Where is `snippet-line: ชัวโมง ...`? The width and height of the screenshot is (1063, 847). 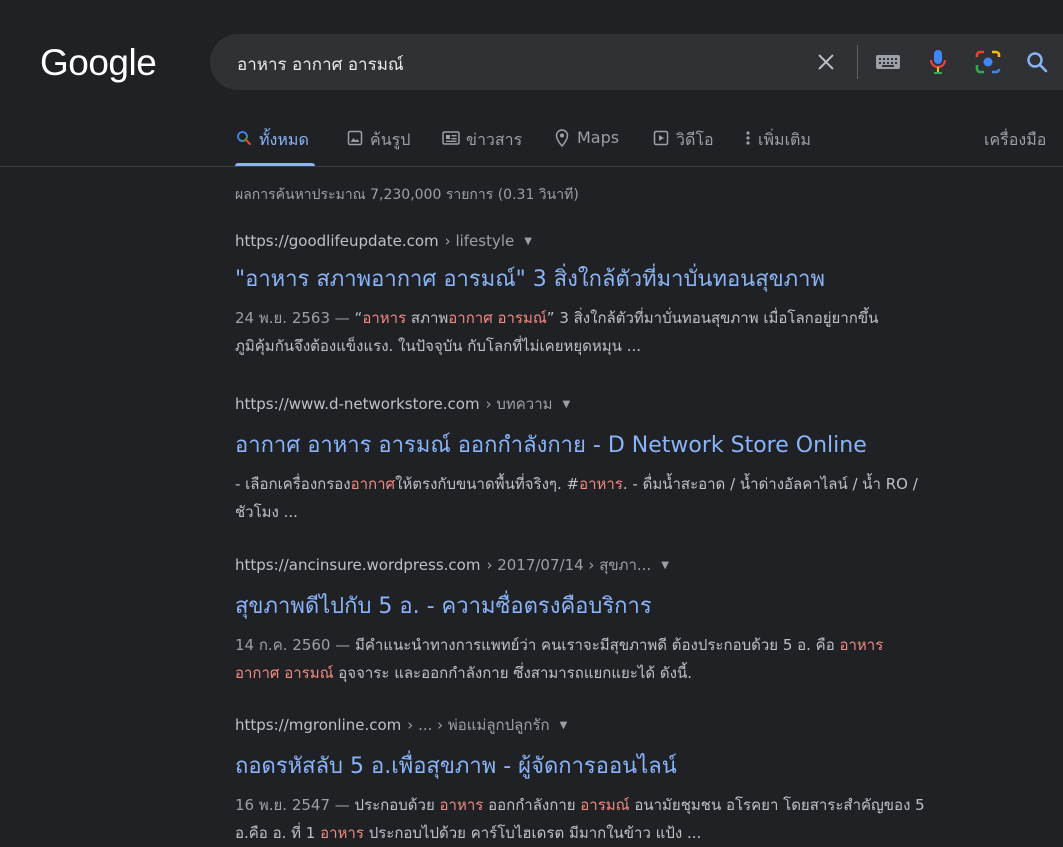 snippet-line: ชัวโมง ... is located at coordinates (615, 512).